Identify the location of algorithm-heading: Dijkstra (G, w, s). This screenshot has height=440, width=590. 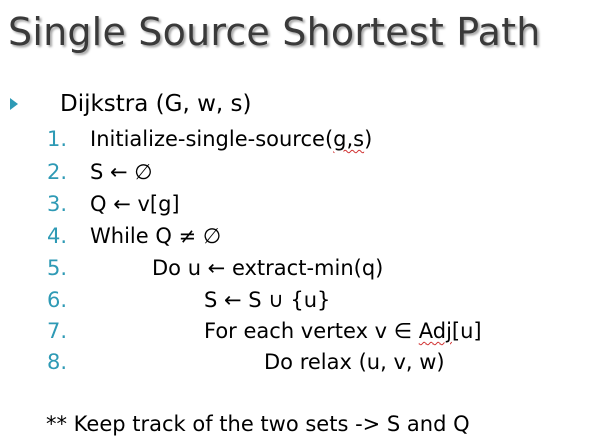
(156, 104).